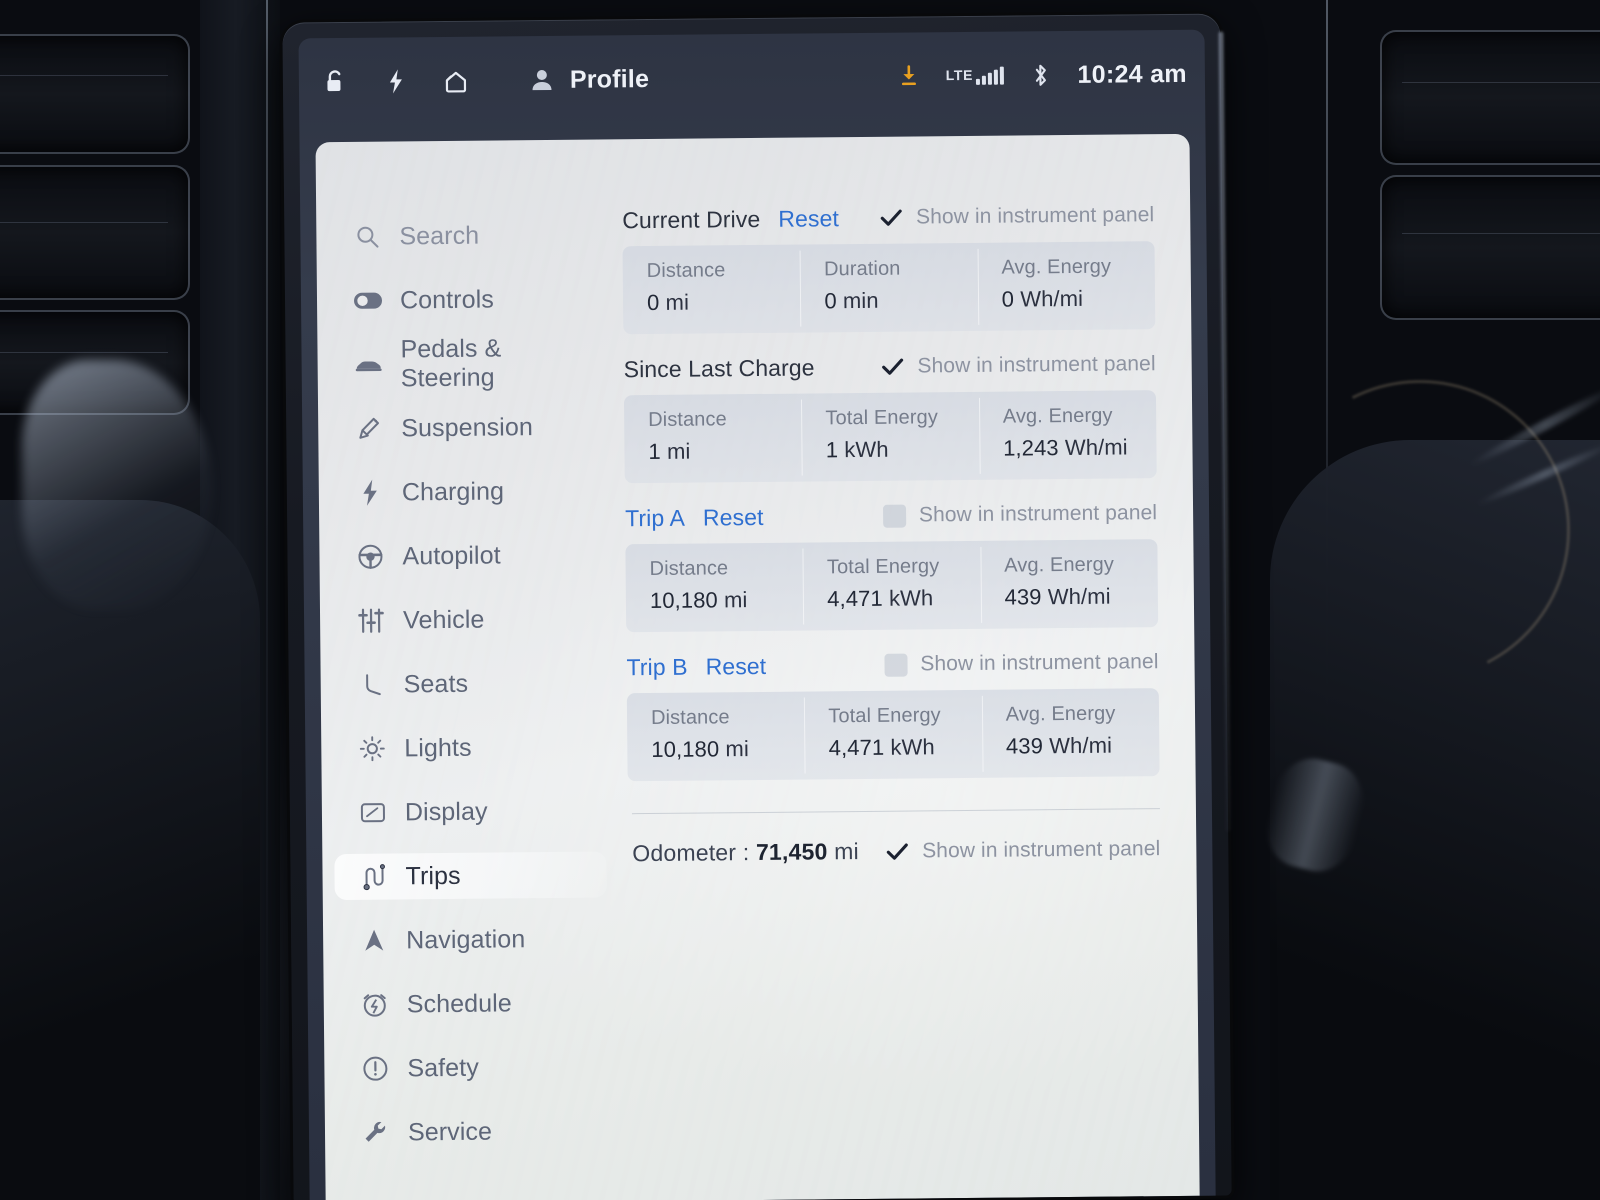 The height and width of the screenshot is (1200, 1600). Describe the element at coordinates (470, 876) in the screenshot. I see `sidebar-item-trips: Trips` at that location.